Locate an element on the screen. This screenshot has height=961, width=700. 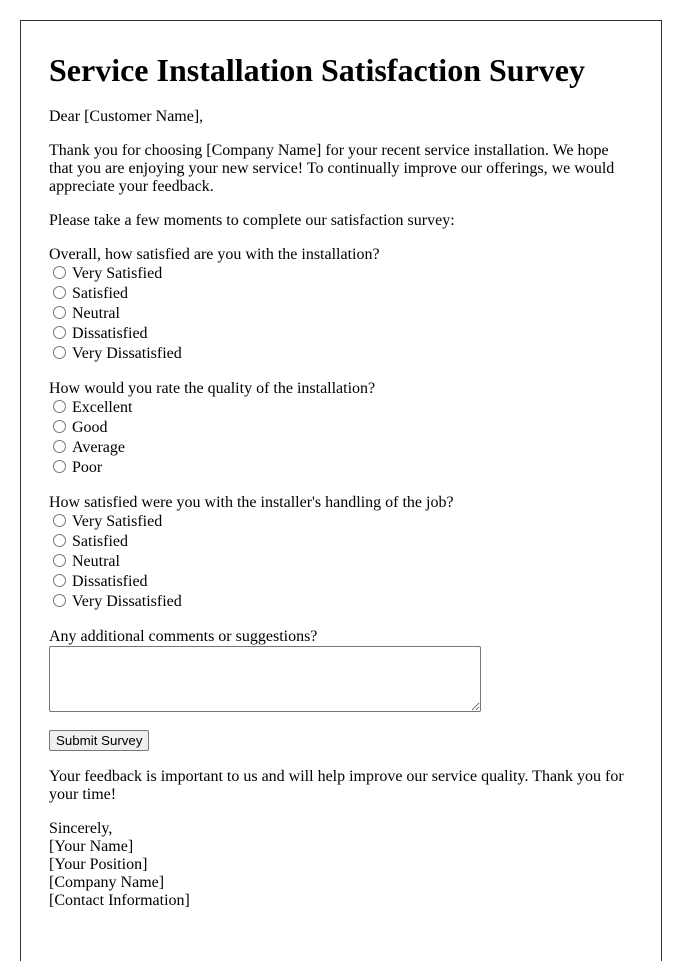
option-average: Average is located at coordinates (341, 448).